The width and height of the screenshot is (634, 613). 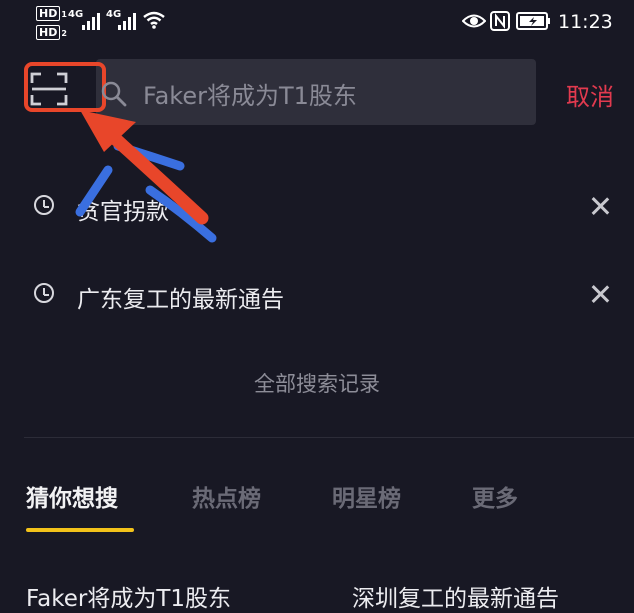 I want to click on tab-hot-list: 热点榜, so click(x=226, y=496).